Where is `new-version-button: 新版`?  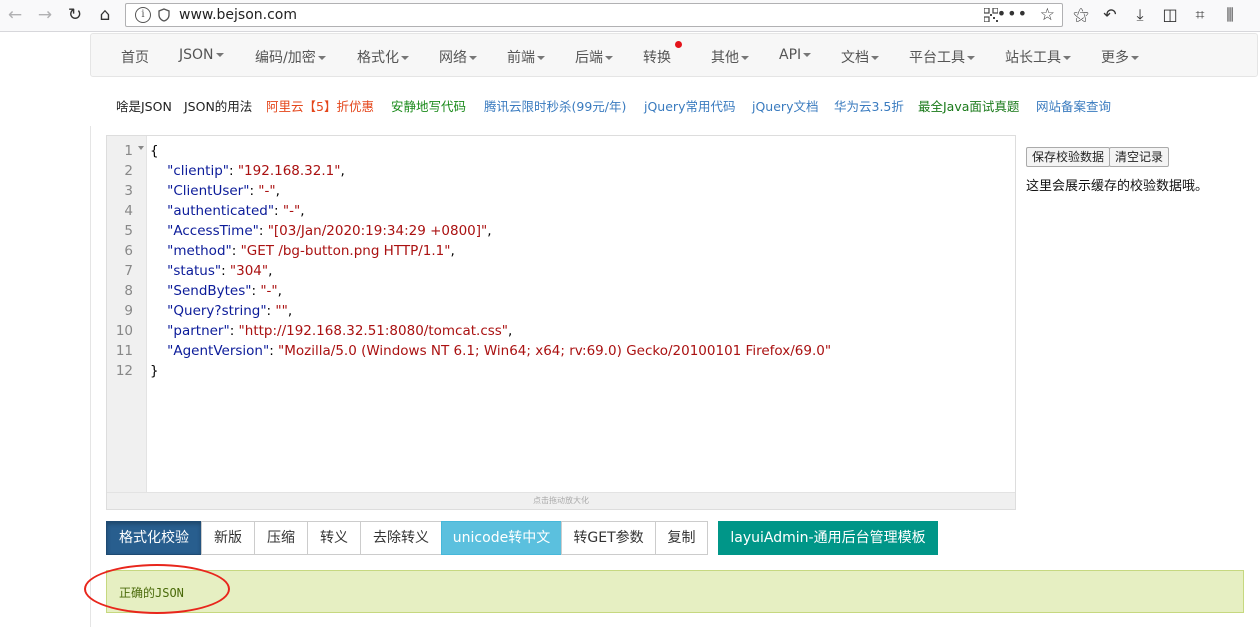 new-version-button: 新版 is located at coordinates (228, 538).